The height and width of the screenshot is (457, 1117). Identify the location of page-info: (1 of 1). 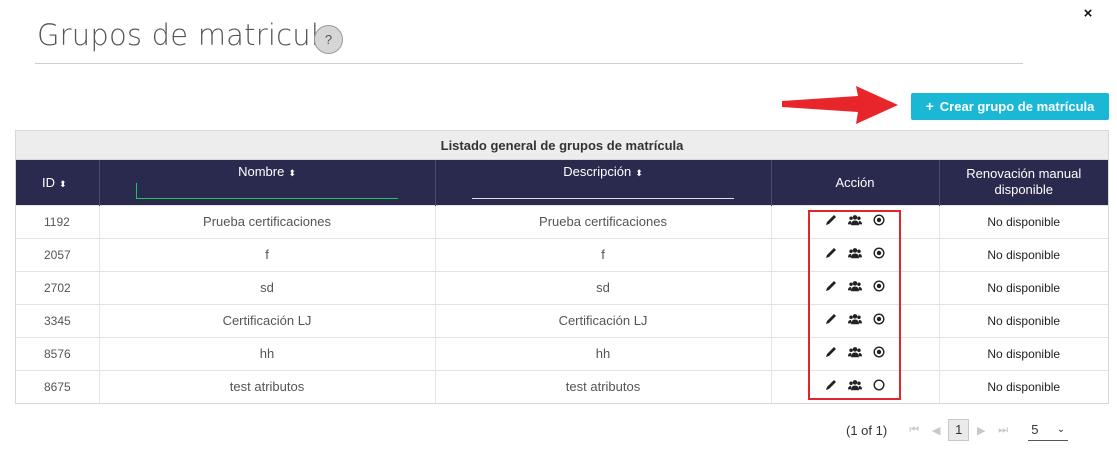
(867, 430).